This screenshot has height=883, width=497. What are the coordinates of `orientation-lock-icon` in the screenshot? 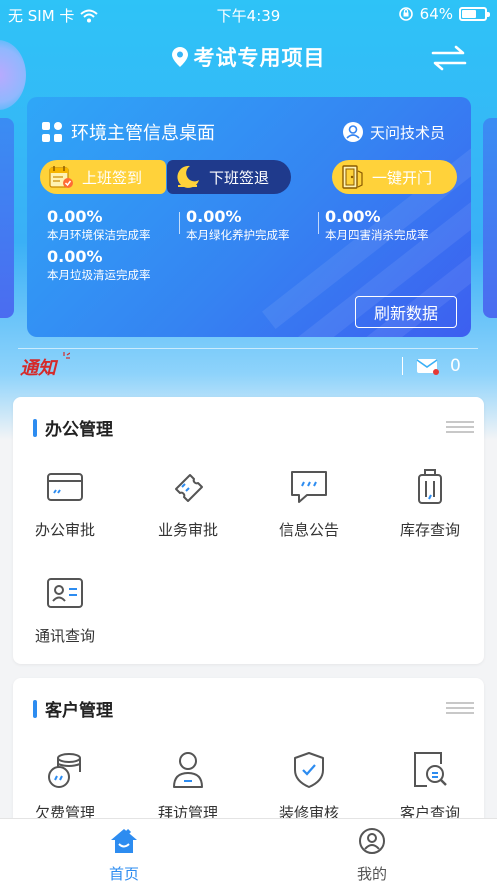 It's located at (405, 14).